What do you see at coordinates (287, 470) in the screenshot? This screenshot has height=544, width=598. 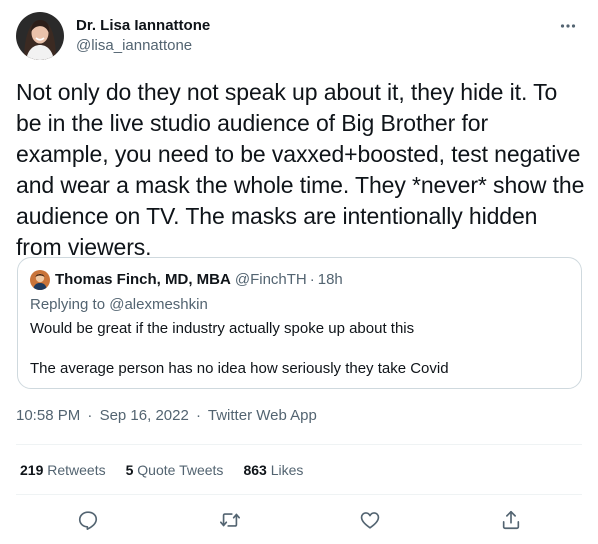 I see `likes-label: Likes` at bounding box center [287, 470].